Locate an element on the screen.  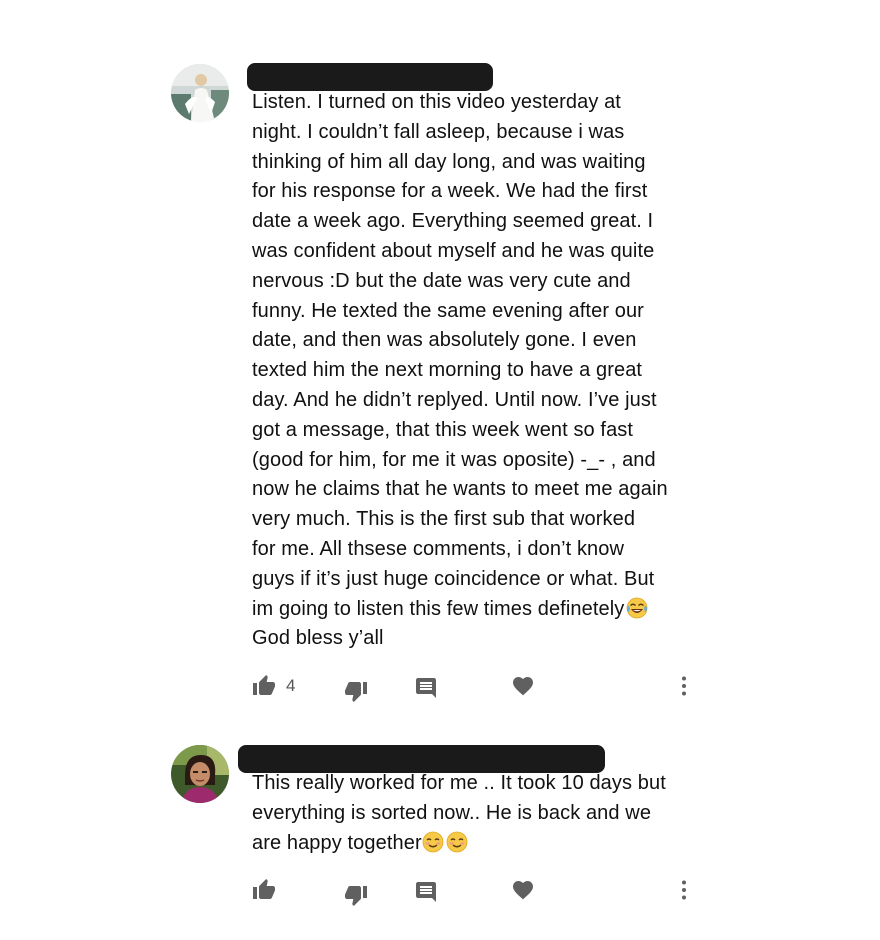
author-name is located at coordinates (370, 77).